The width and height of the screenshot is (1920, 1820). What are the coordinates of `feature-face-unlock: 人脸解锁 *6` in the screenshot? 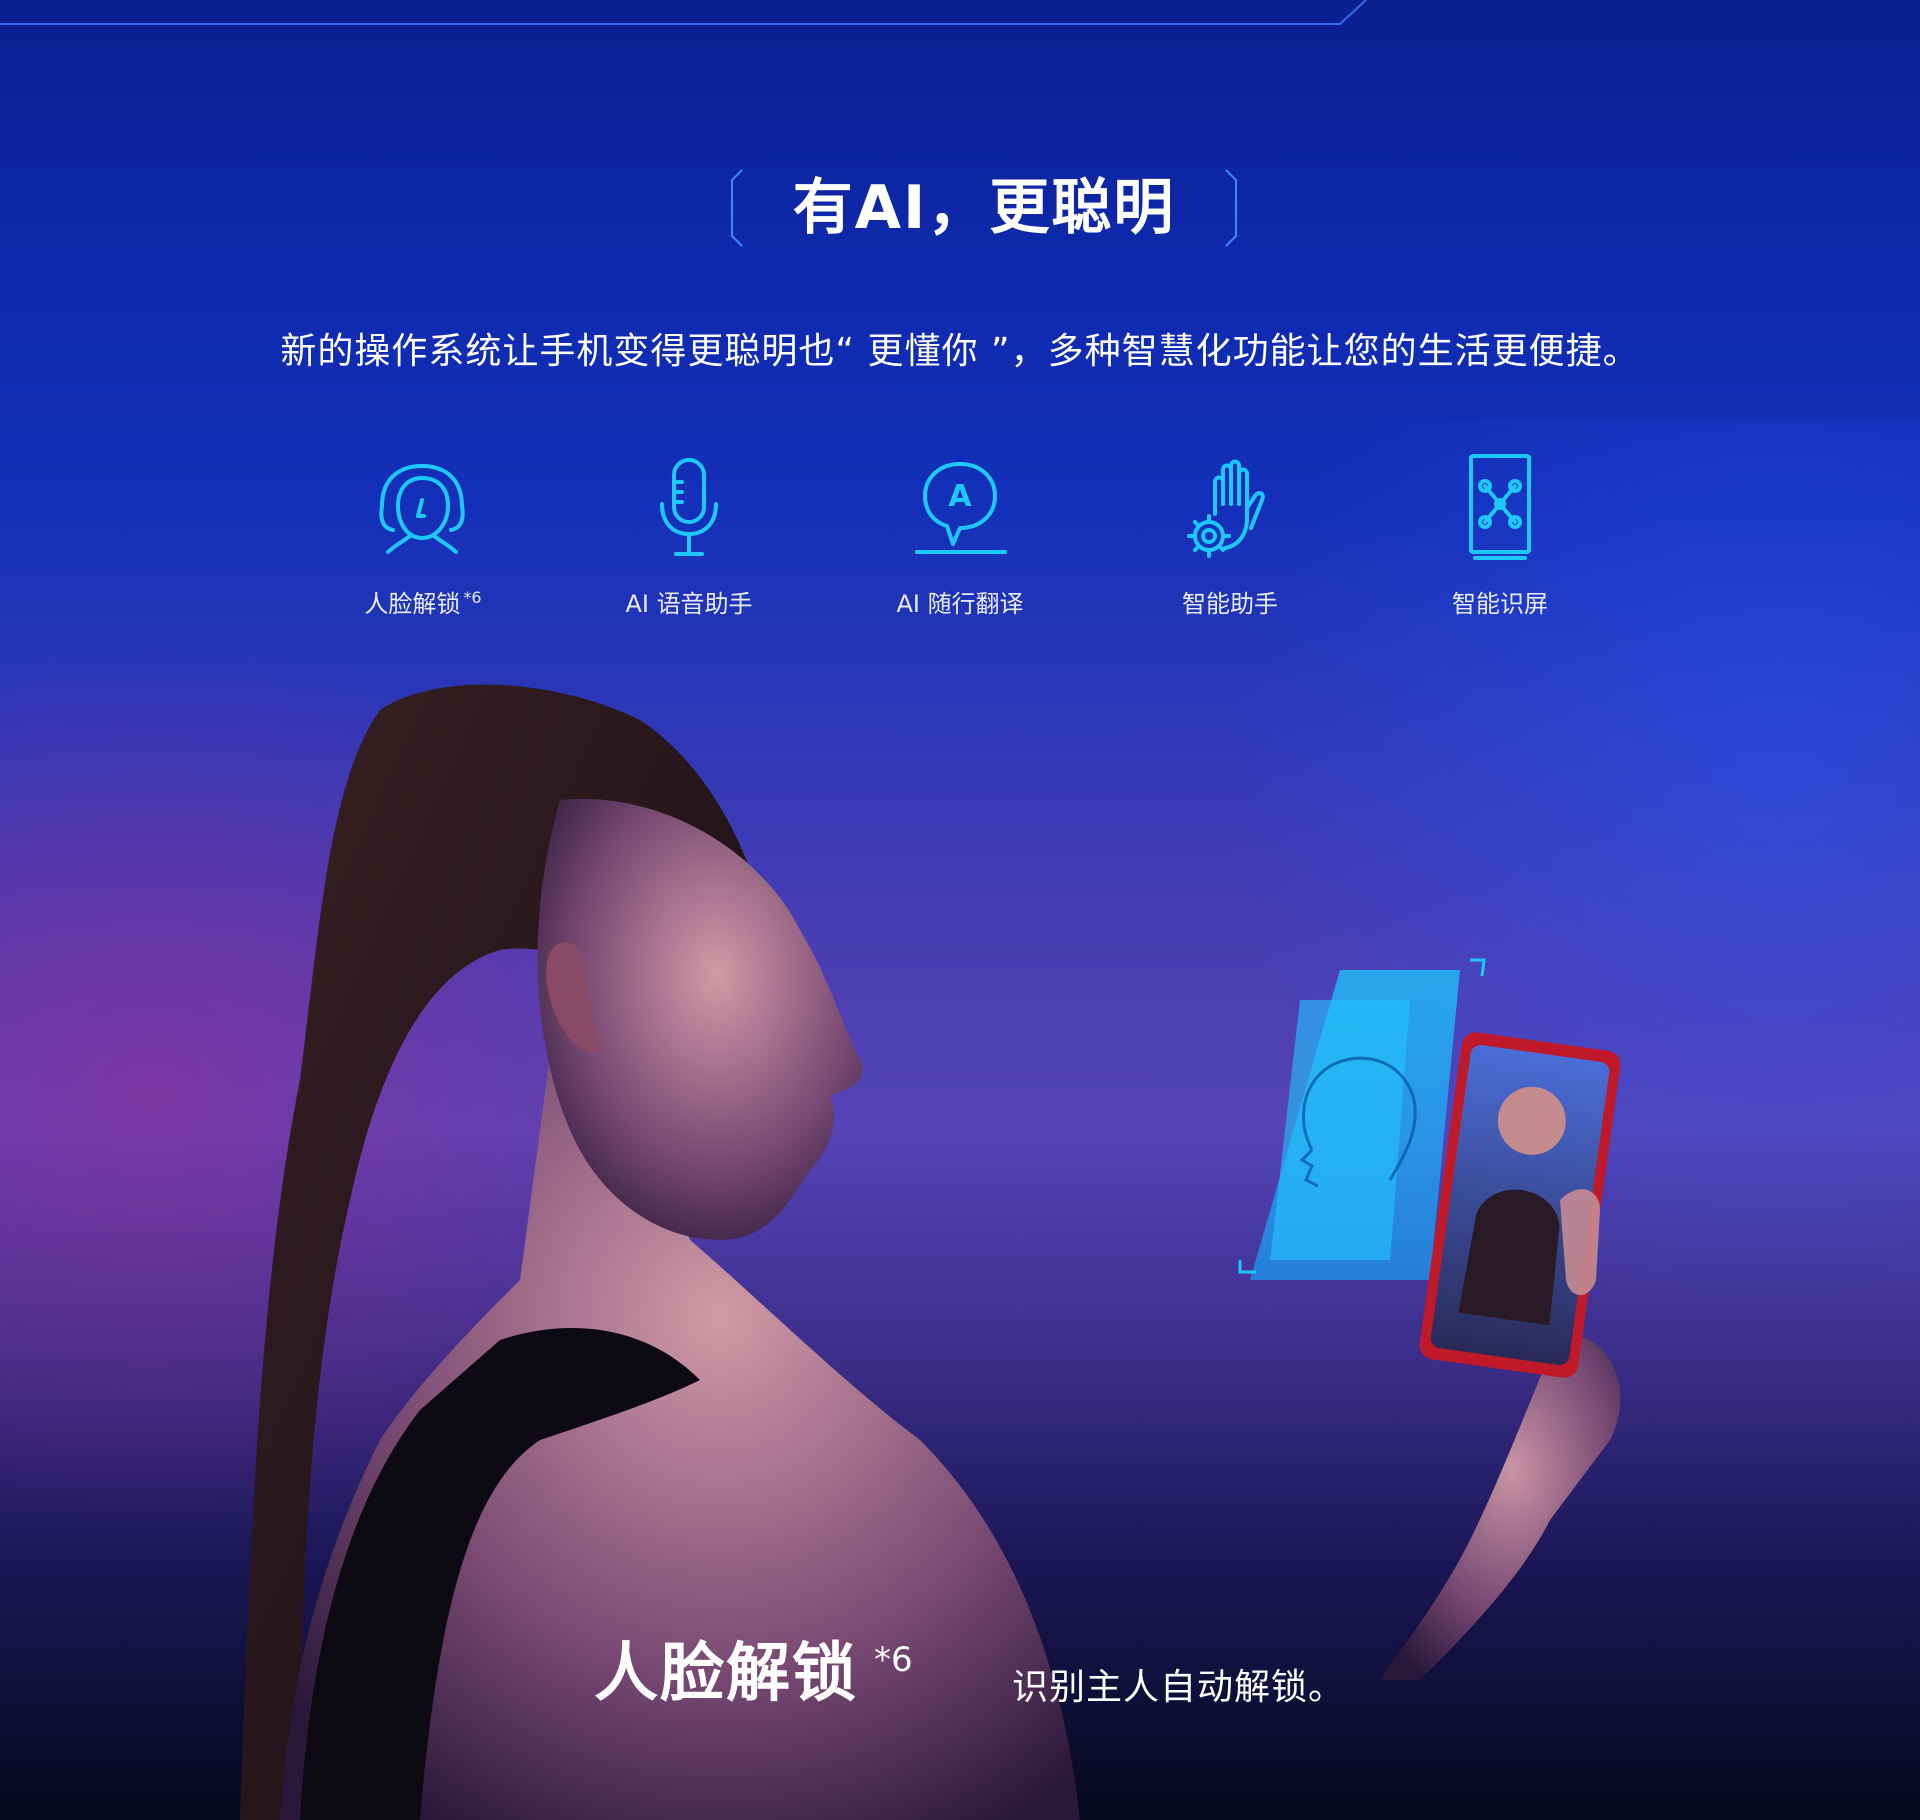 It's located at (423, 542).